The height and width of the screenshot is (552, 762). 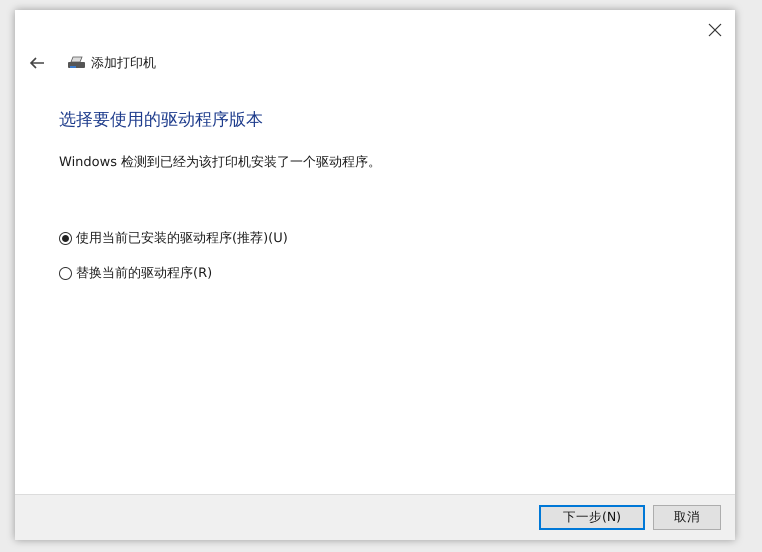 What do you see at coordinates (37, 63) in the screenshot?
I see `back-arrow-icon` at bounding box center [37, 63].